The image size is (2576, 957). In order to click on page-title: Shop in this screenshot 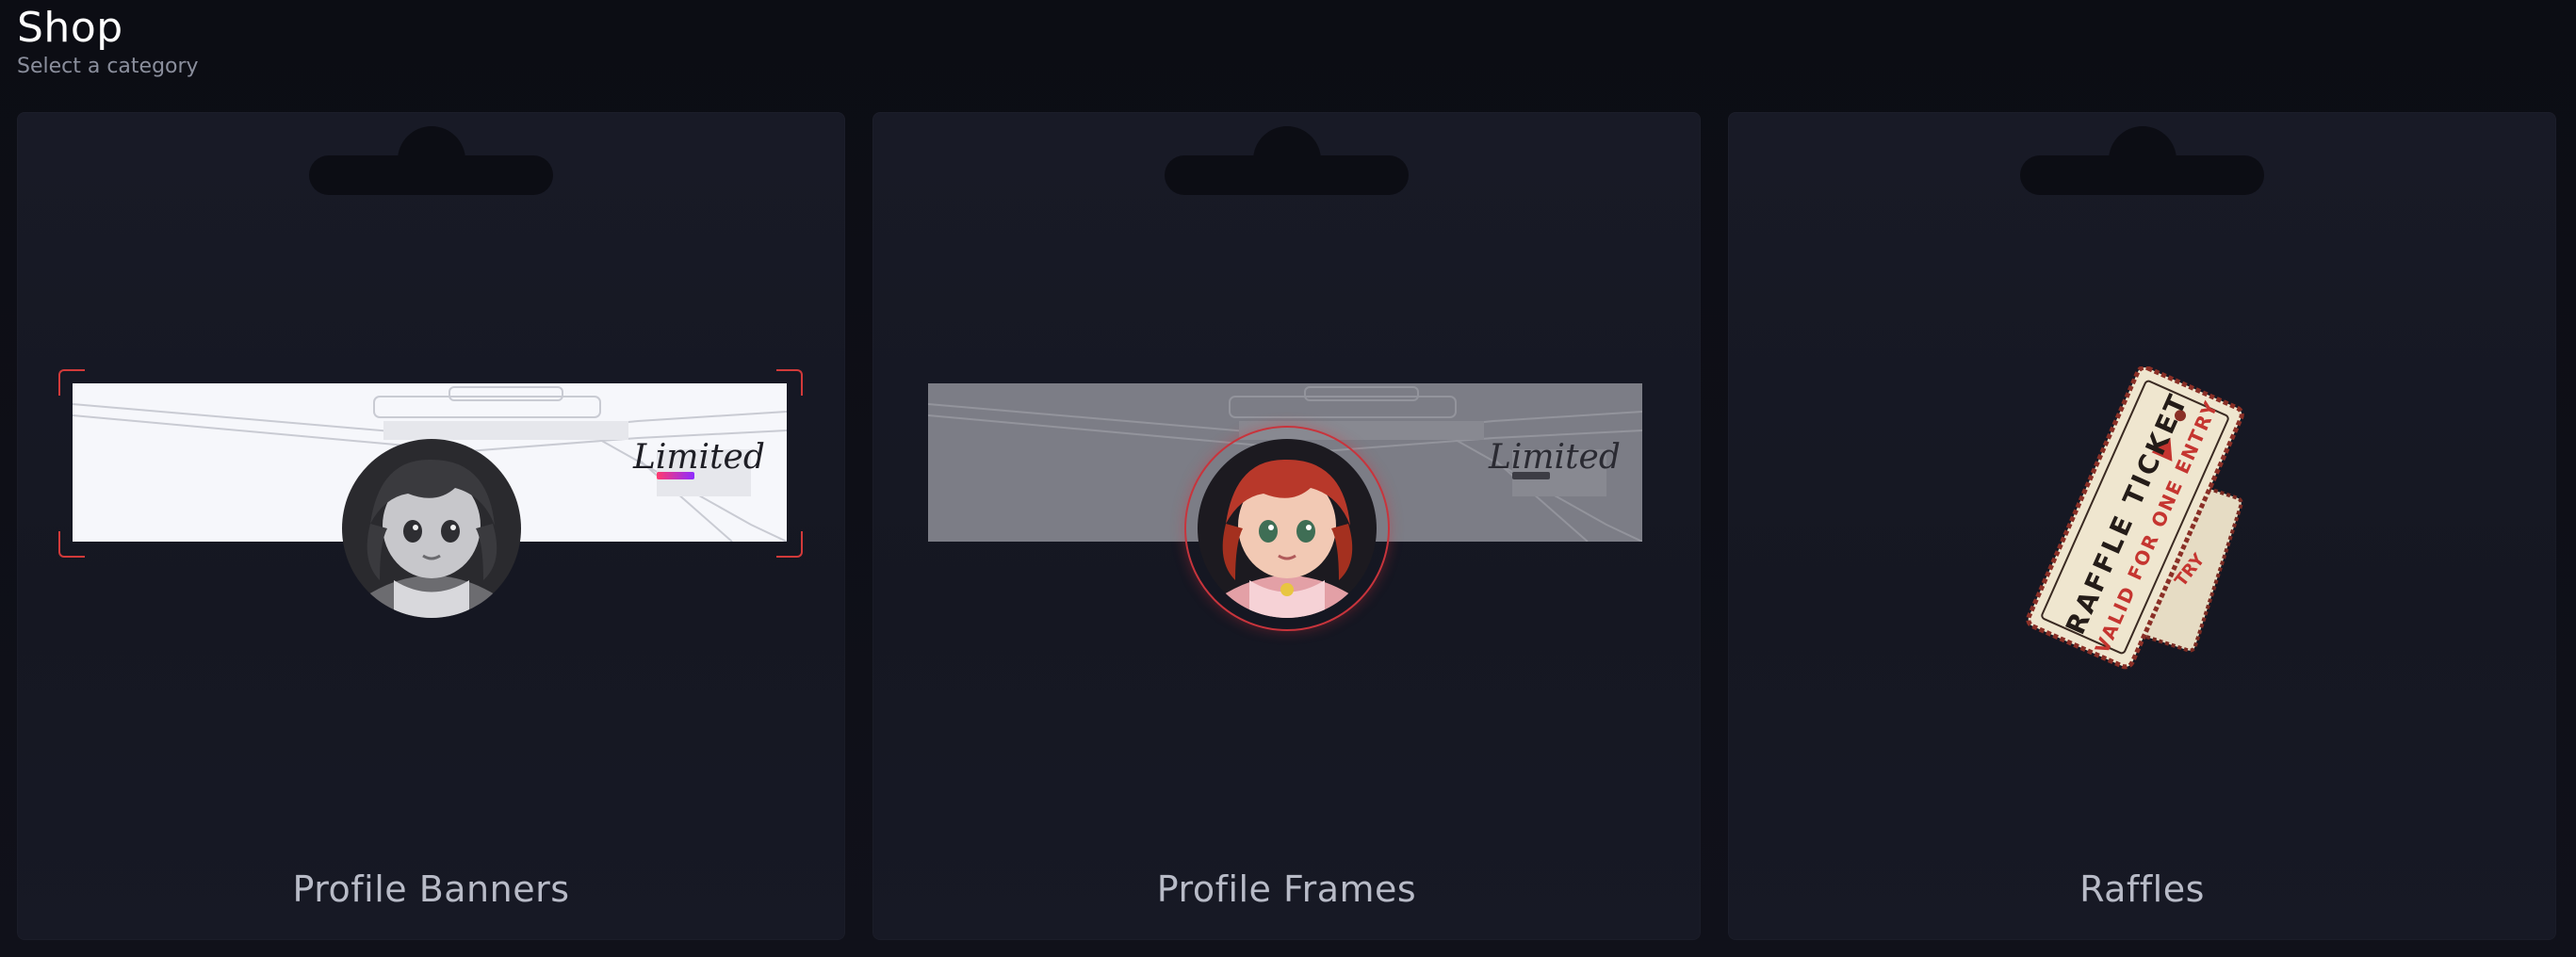, I will do `click(70, 28)`.